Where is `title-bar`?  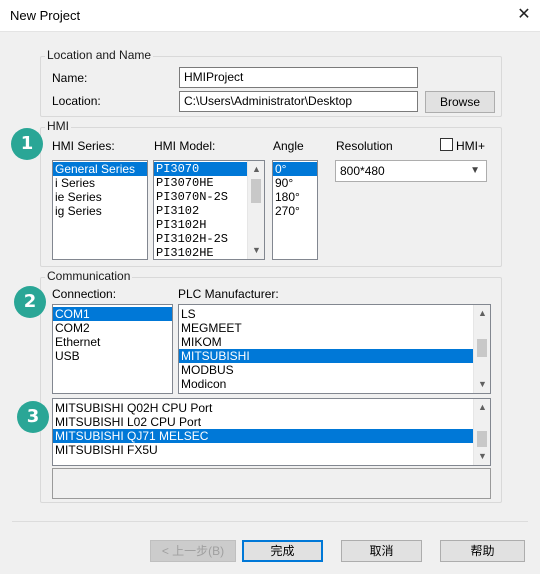 title-bar is located at coordinates (270, 16).